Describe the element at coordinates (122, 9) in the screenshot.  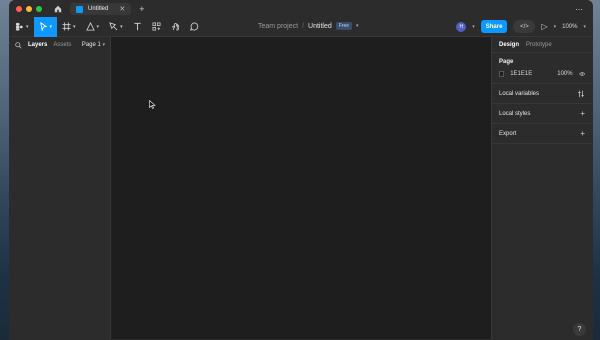
I see `close-tab-icon: ✕` at that location.